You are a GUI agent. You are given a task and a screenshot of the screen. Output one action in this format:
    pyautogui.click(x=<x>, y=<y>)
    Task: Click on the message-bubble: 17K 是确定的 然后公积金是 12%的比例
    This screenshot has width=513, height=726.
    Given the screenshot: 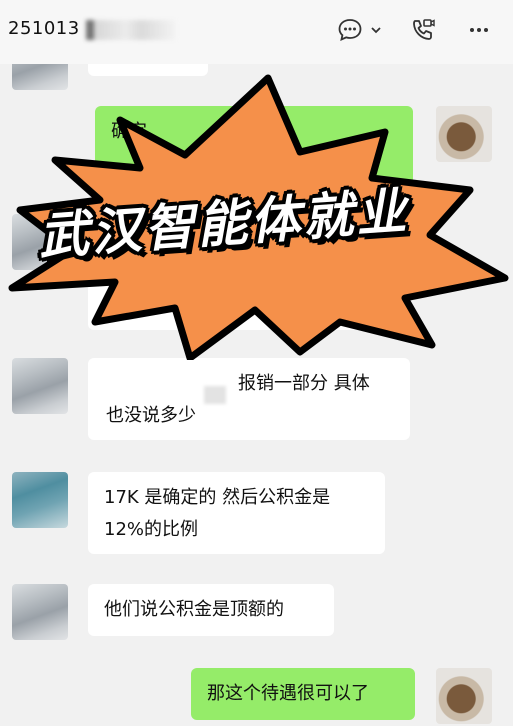 What is the action you would take?
    pyautogui.click(x=236, y=513)
    